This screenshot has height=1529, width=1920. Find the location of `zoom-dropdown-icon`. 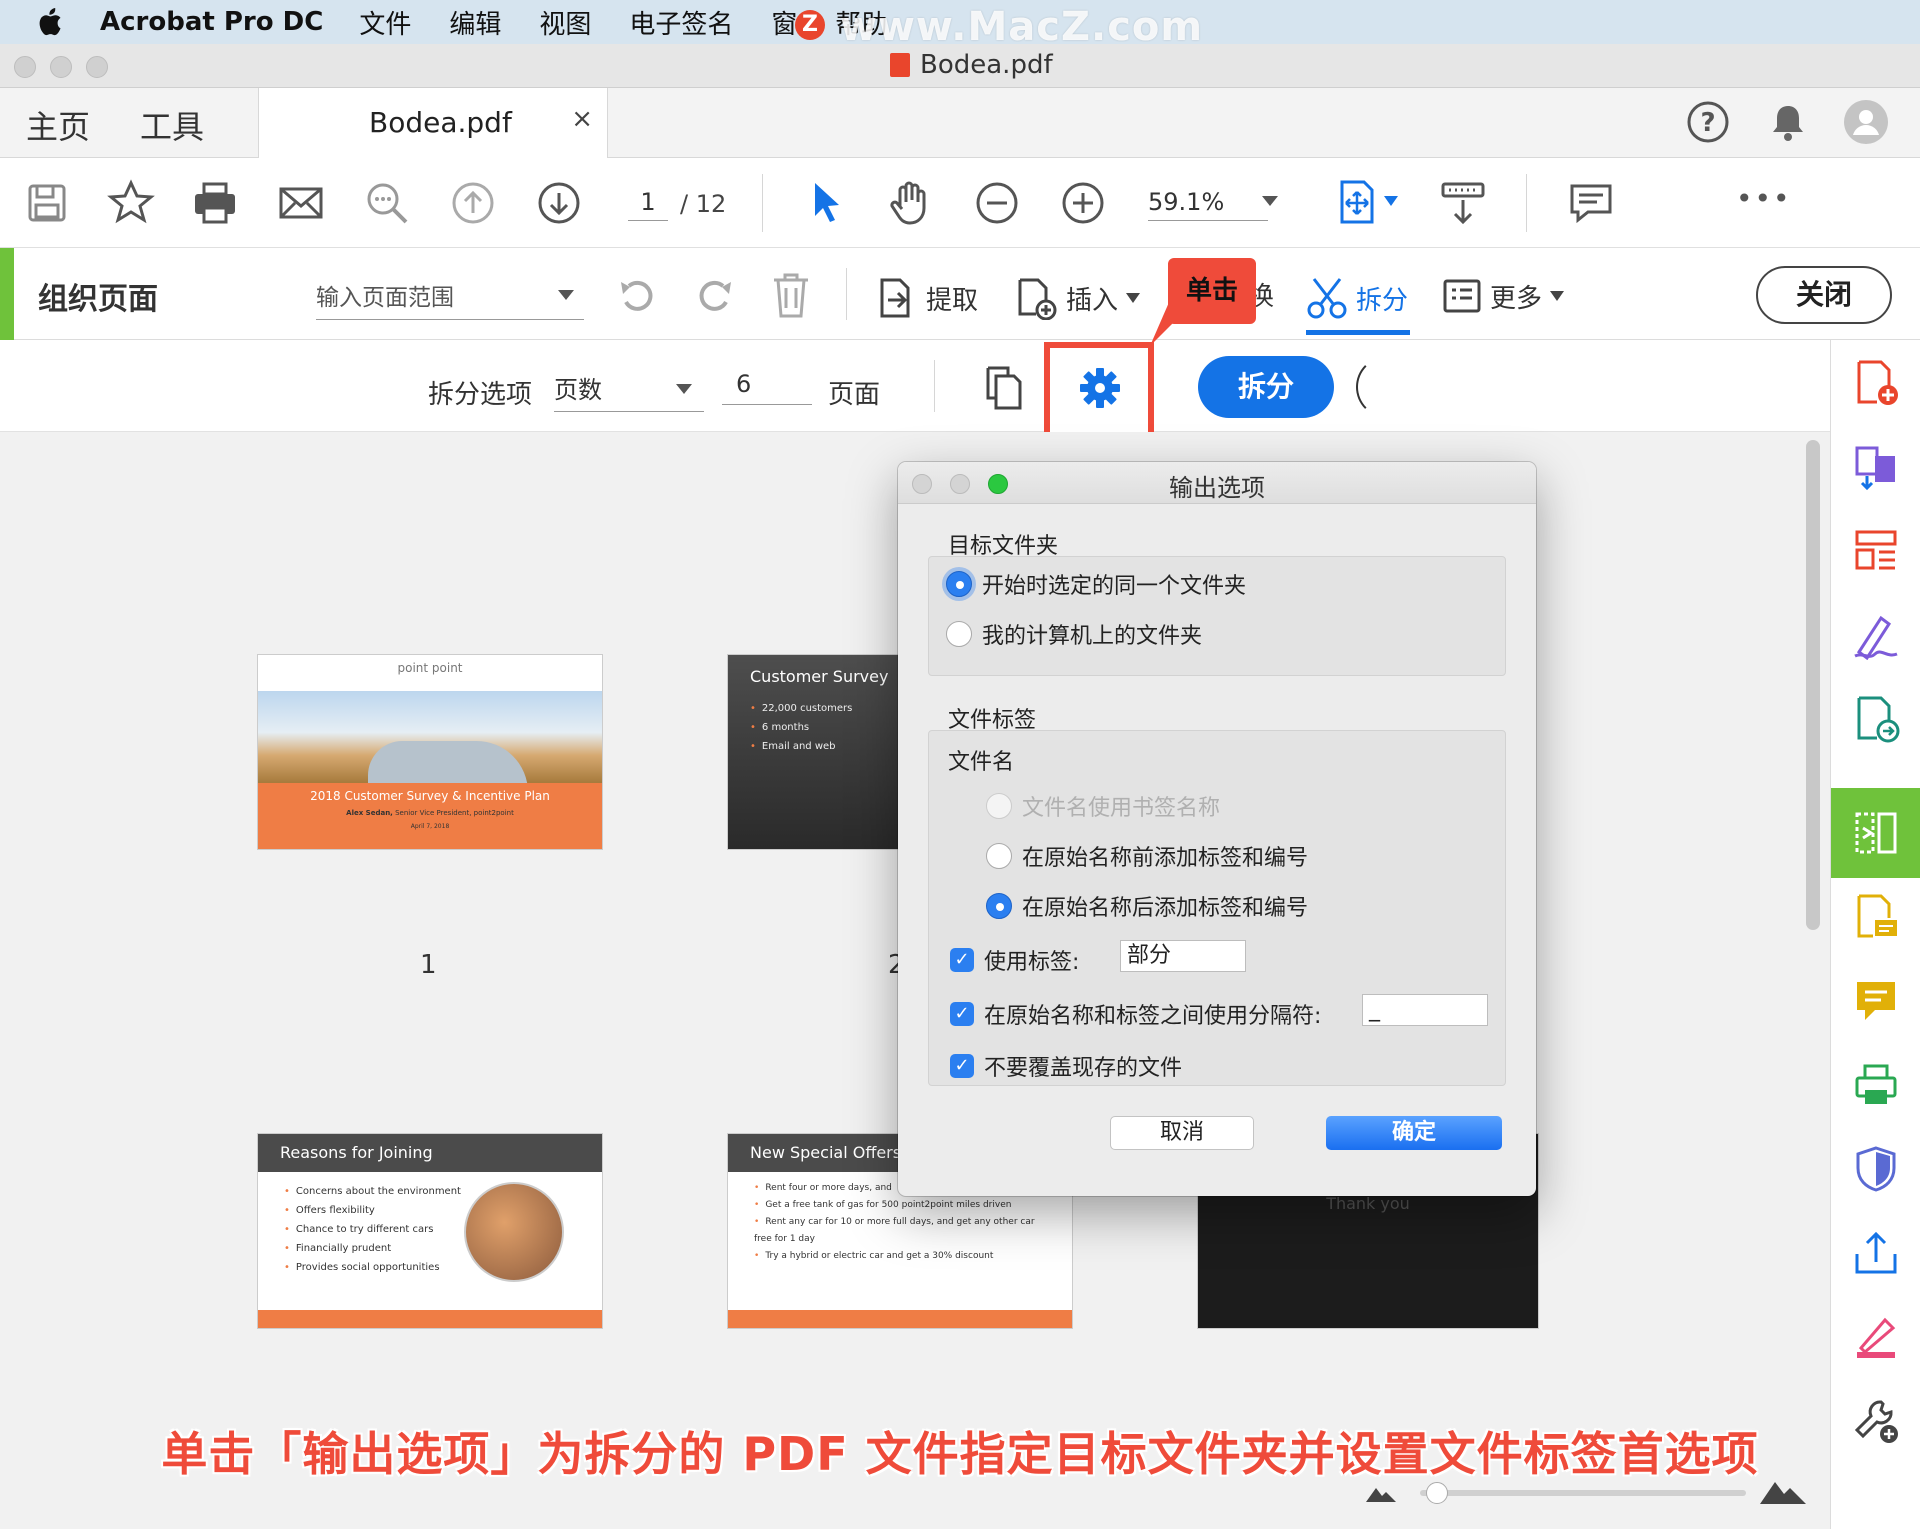

zoom-dropdown-icon is located at coordinates (1270, 201).